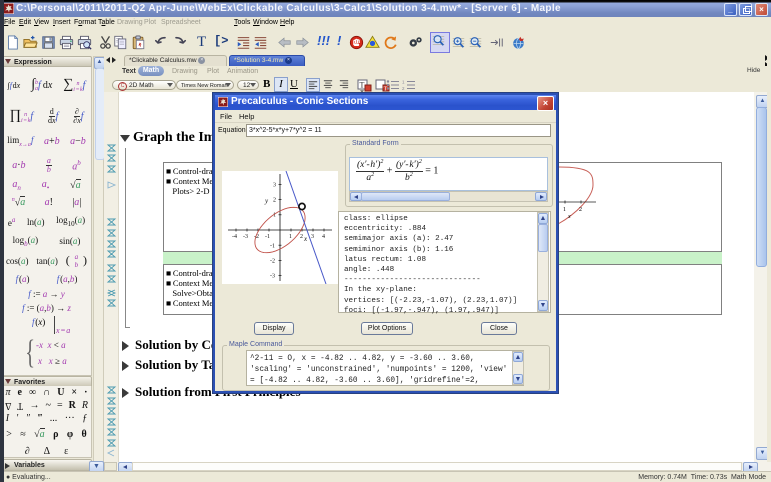 The image size is (771, 482). I want to click on svg-text: y, so click(266, 201).